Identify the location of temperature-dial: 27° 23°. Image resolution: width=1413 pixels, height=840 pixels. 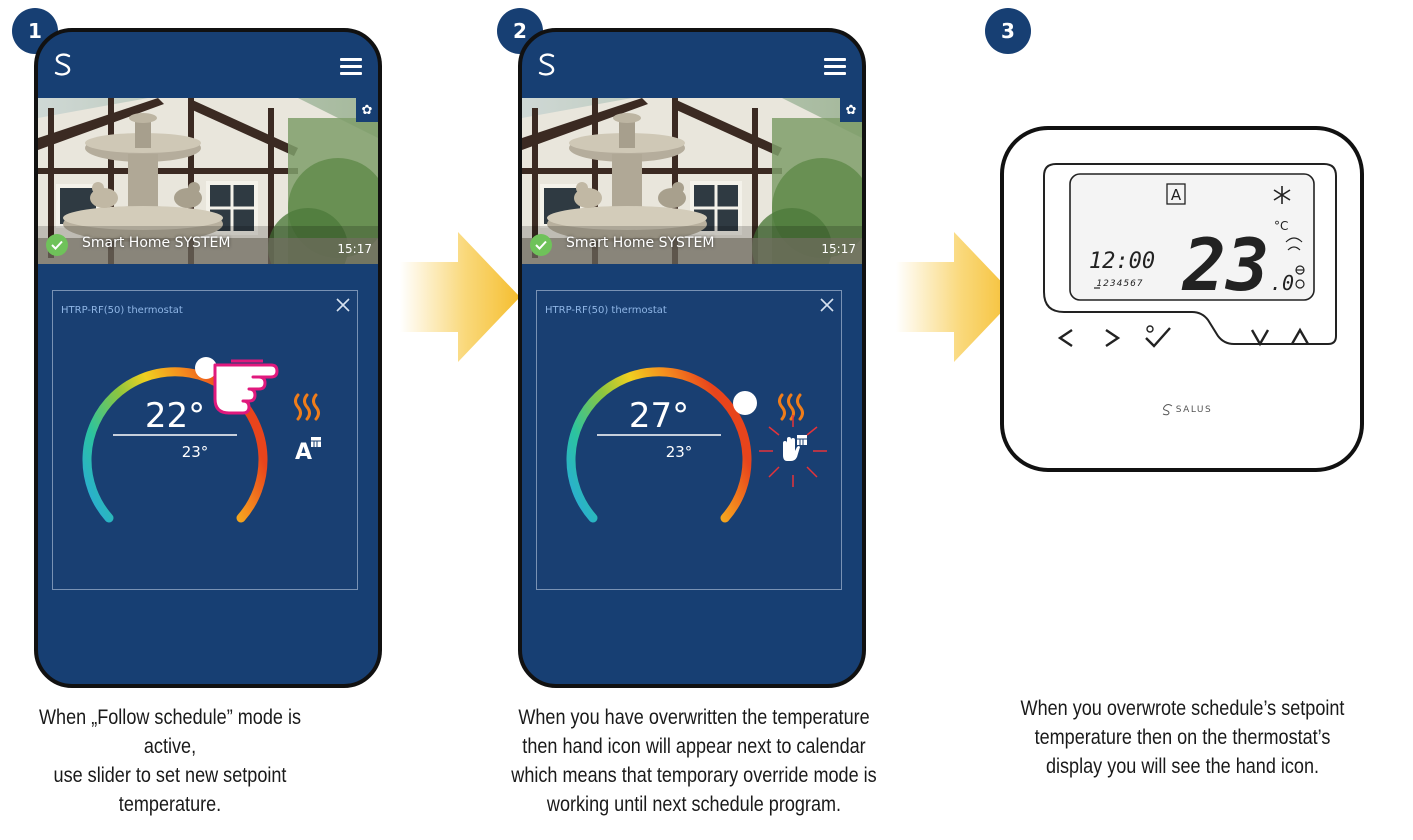
(696, 445).